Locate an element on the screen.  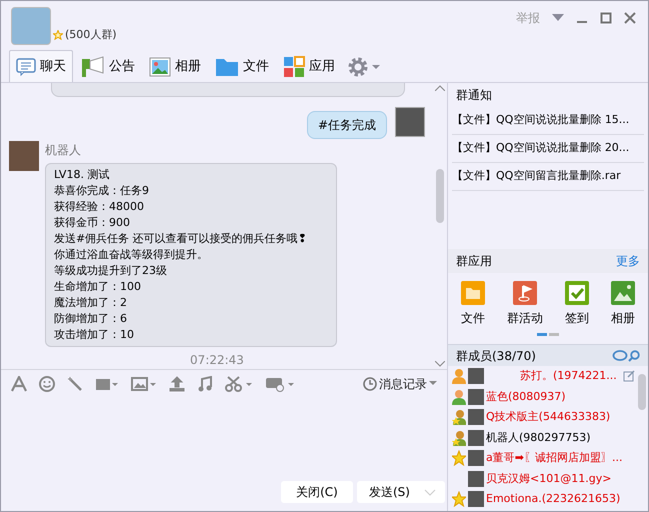
scissors-icon is located at coordinates (239, 384).